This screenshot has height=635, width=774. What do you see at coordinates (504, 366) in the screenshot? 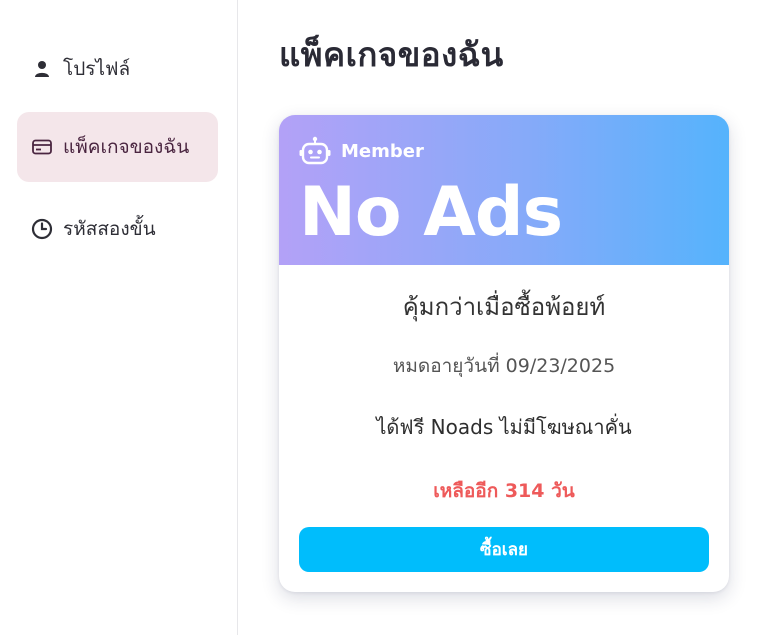
I see `expiry-date: หมดอายุวันที่ 09/23/2025` at bounding box center [504, 366].